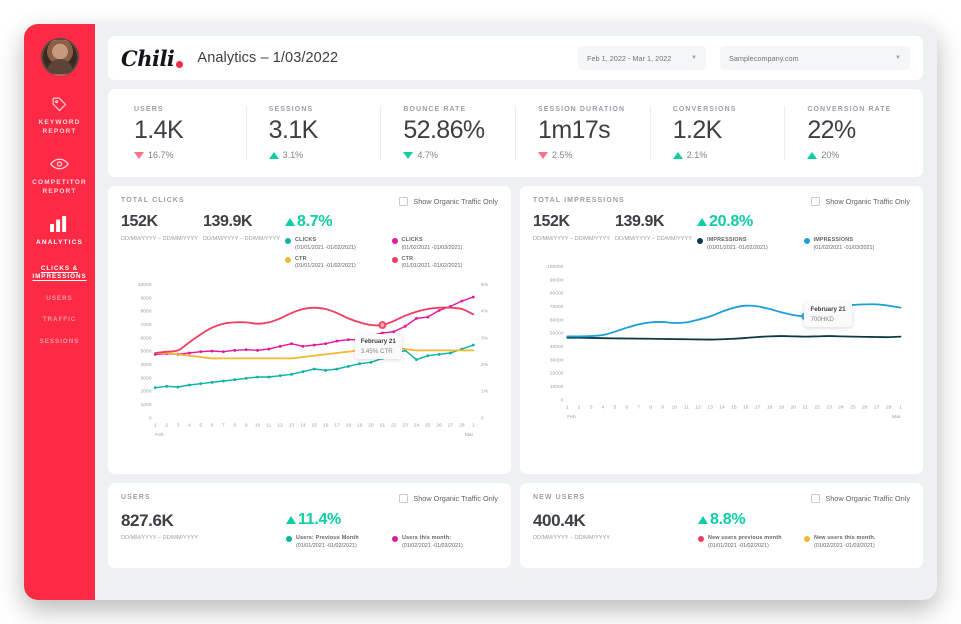 This screenshot has height=624, width=961. Describe the element at coordinates (59, 224) in the screenshot. I see `bar-chart-icon` at that location.